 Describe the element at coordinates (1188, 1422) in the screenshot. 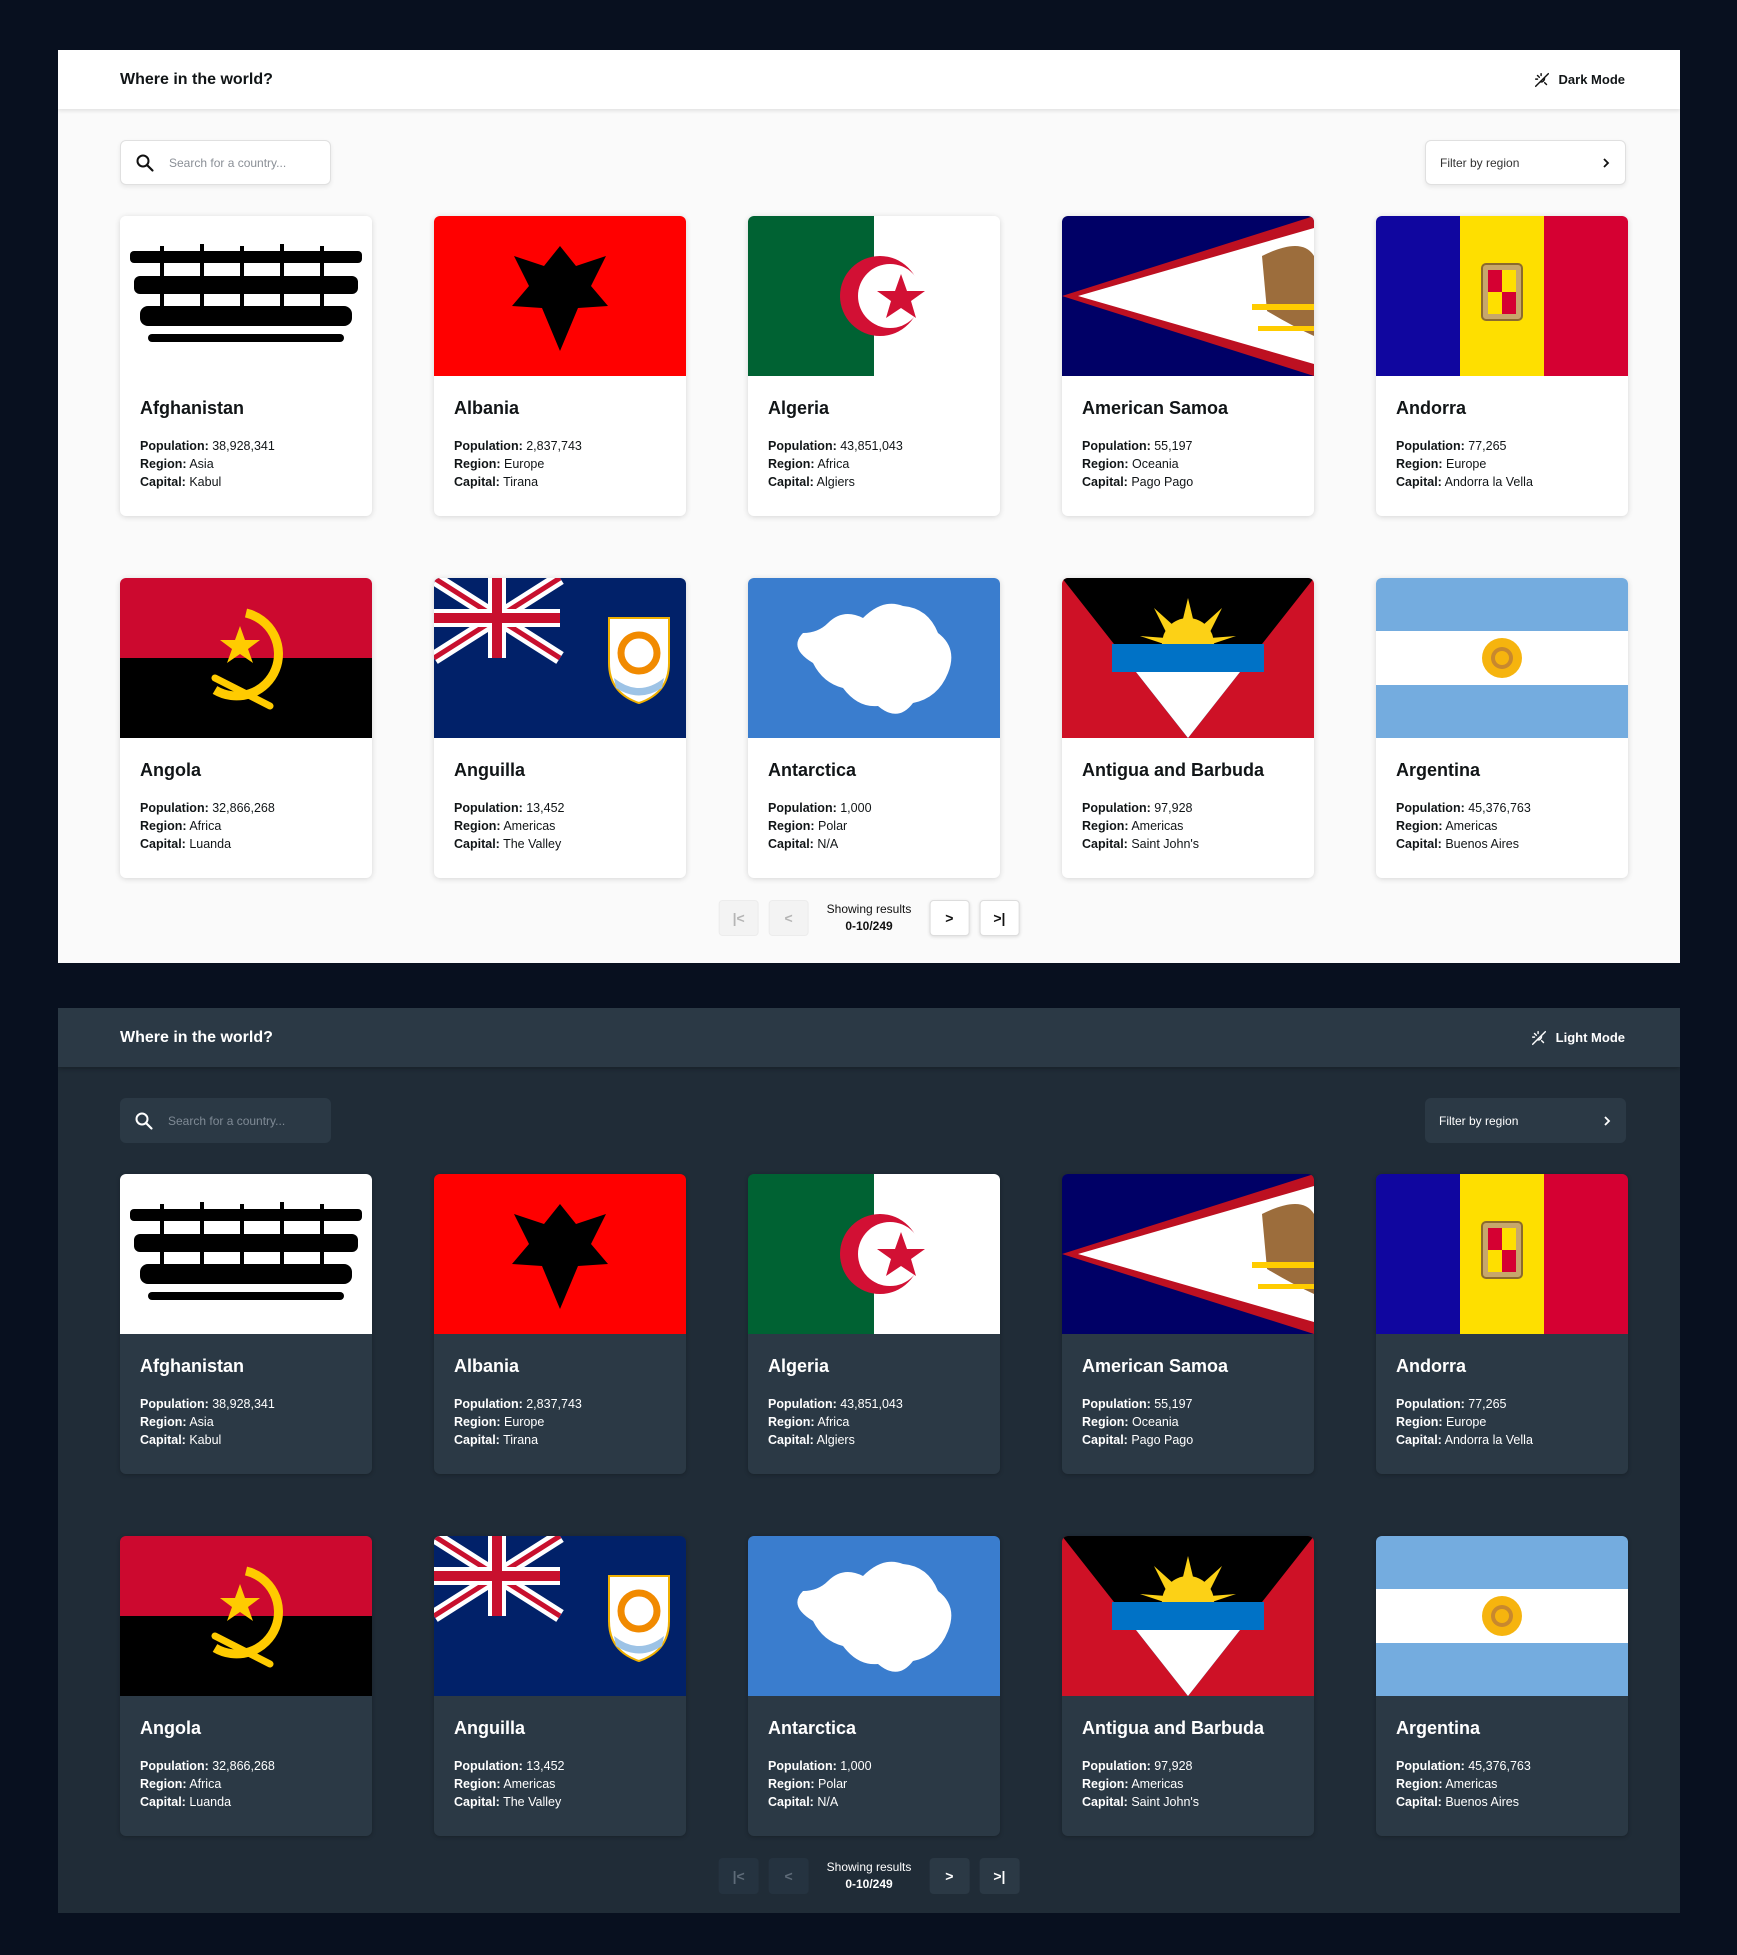

I see `country-region-row: Region: Oceania` at that location.